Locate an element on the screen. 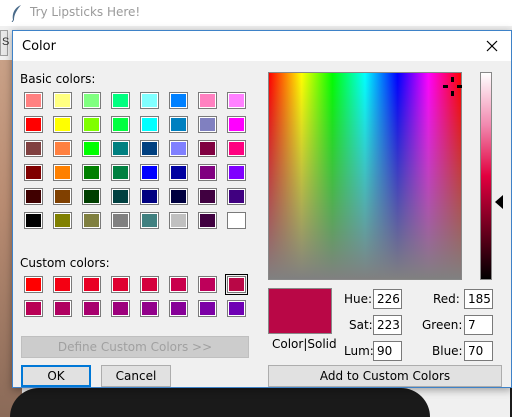 This screenshot has width=512, height=417. lum-label: Lum: is located at coordinates (359, 351).